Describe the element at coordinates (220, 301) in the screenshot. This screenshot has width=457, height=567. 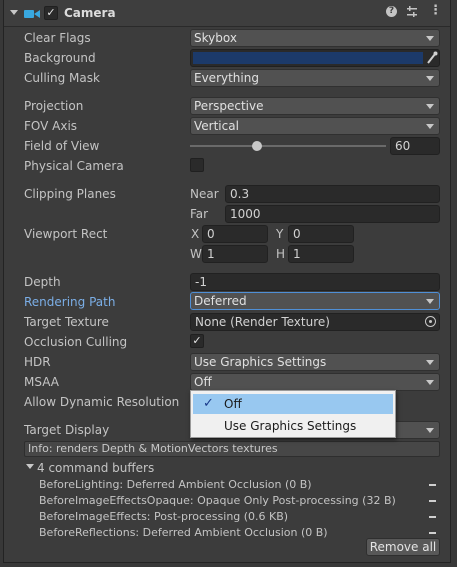
I see `rendering-path-value: Deferred` at that location.